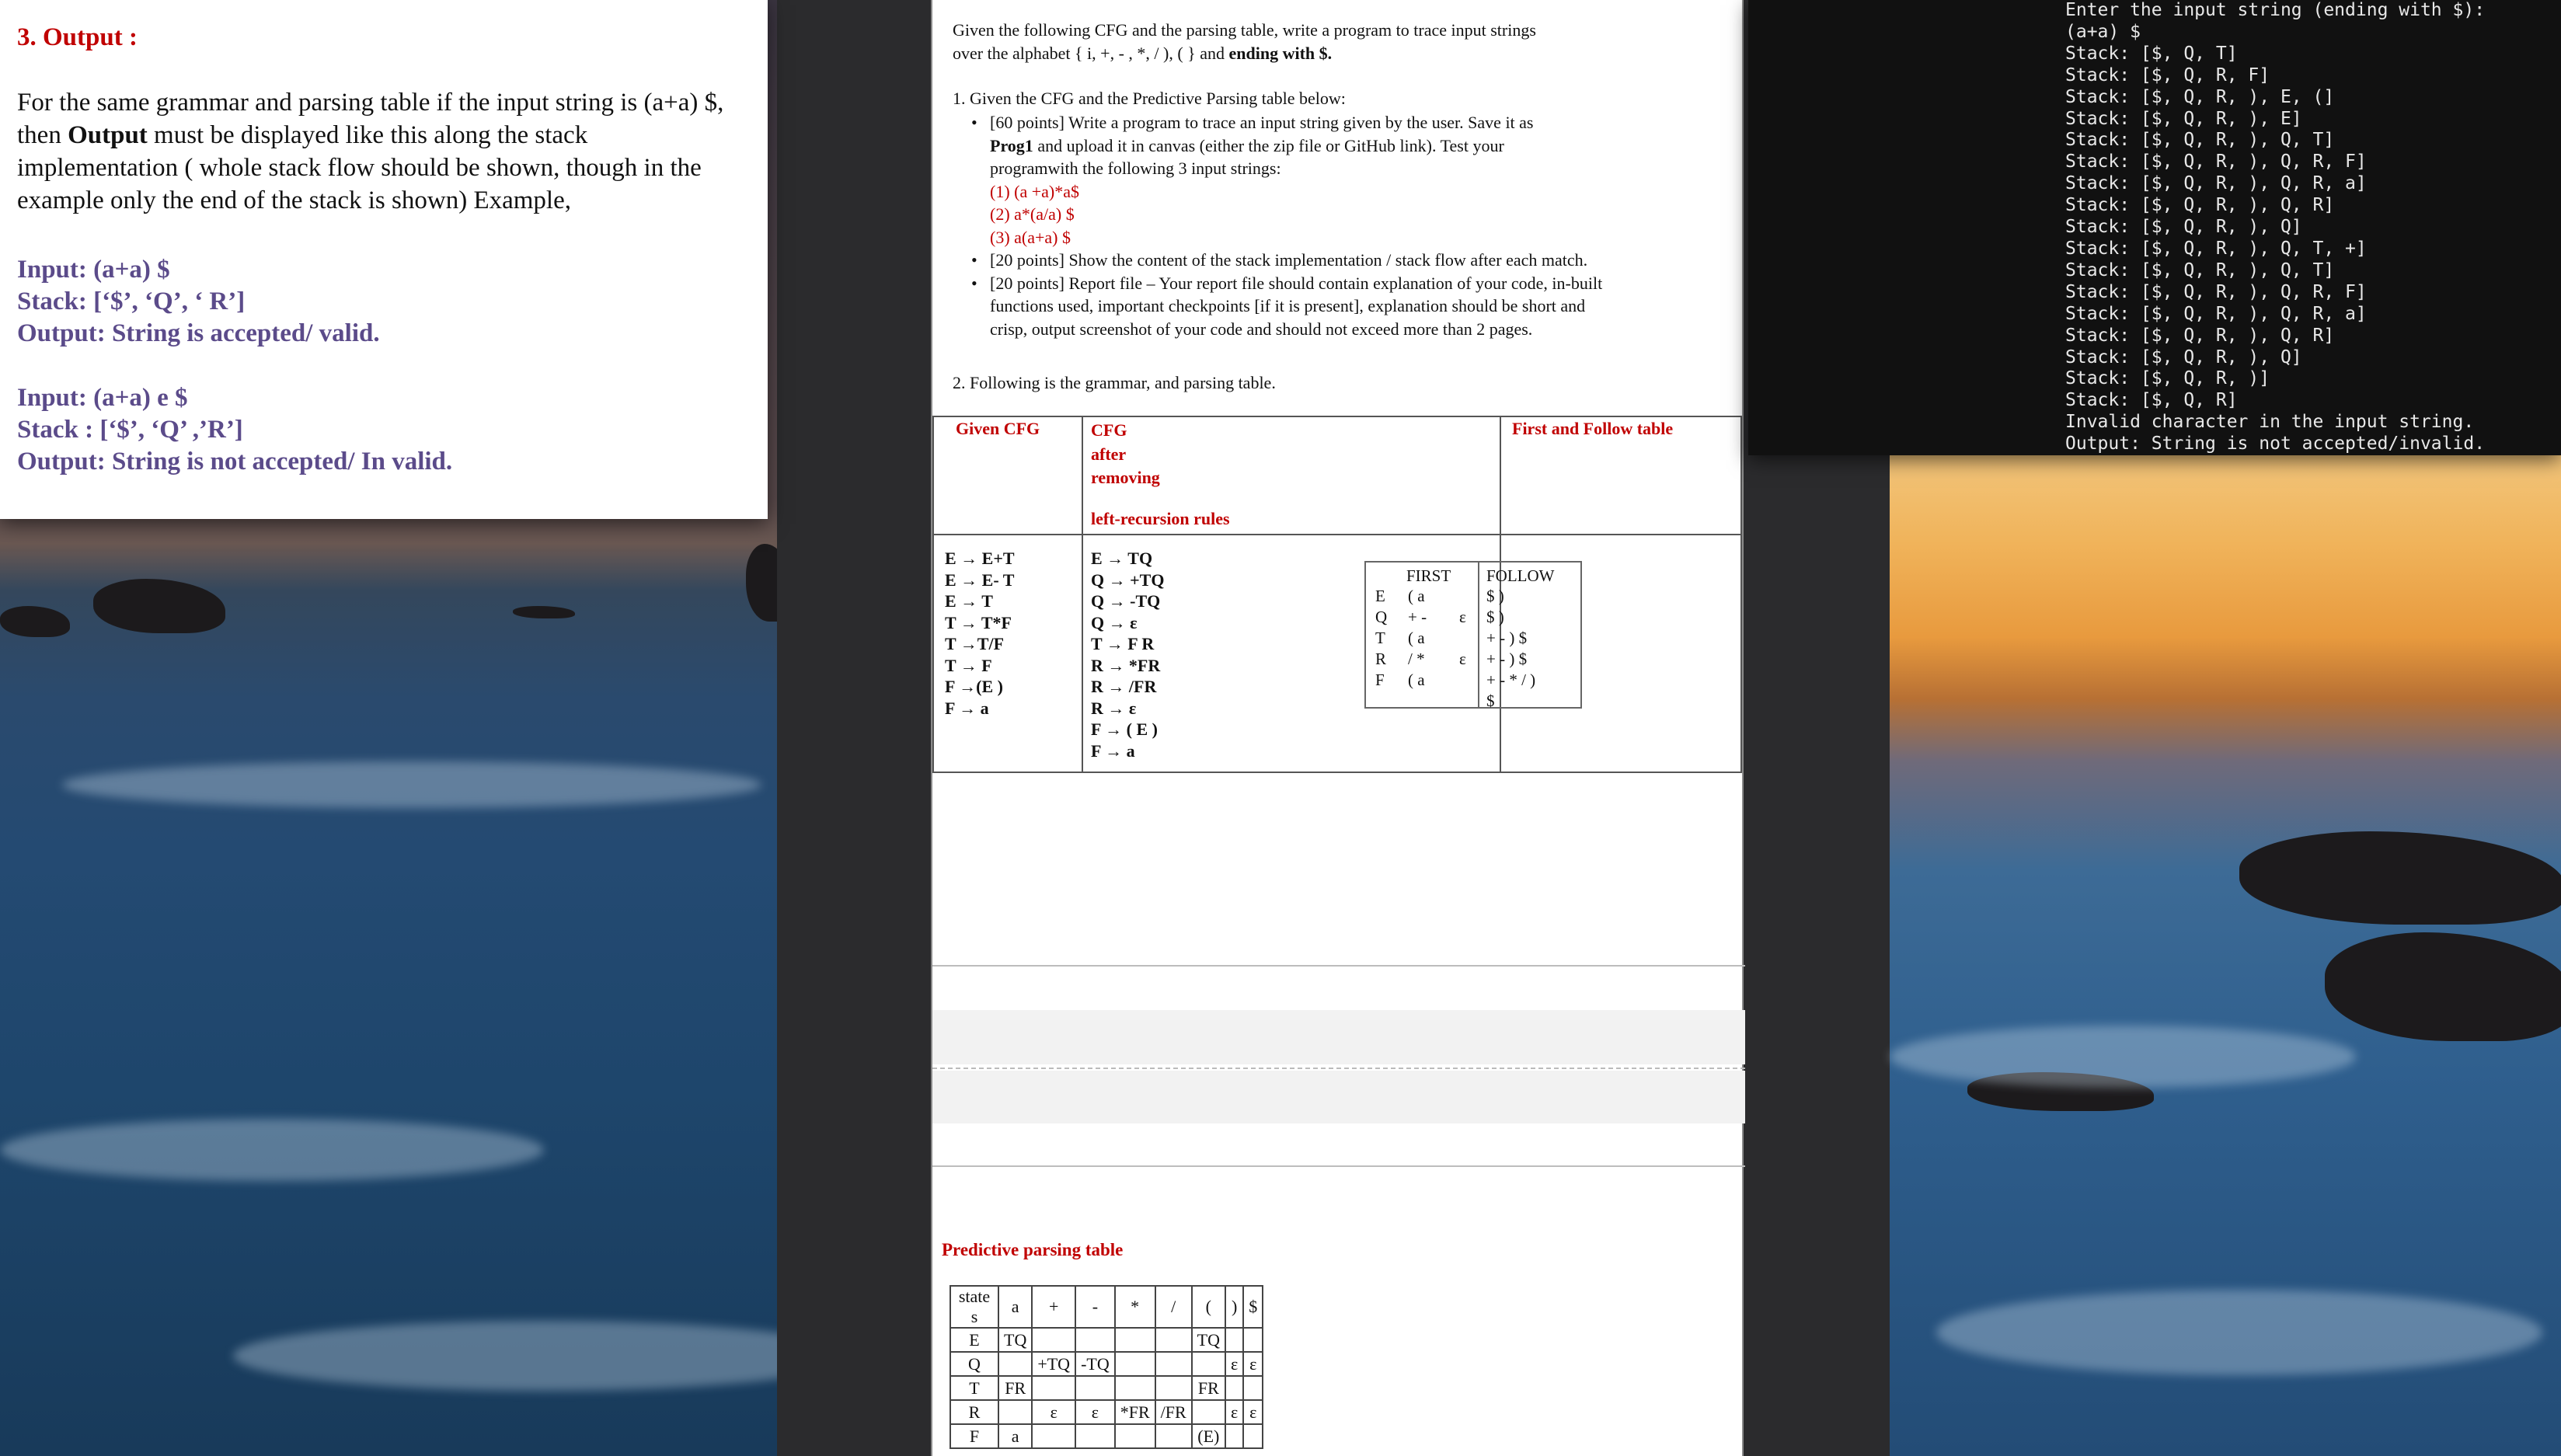 This screenshot has width=2561, height=1456. I want to click on ff-nonterminal: T, so click(1380, 638).